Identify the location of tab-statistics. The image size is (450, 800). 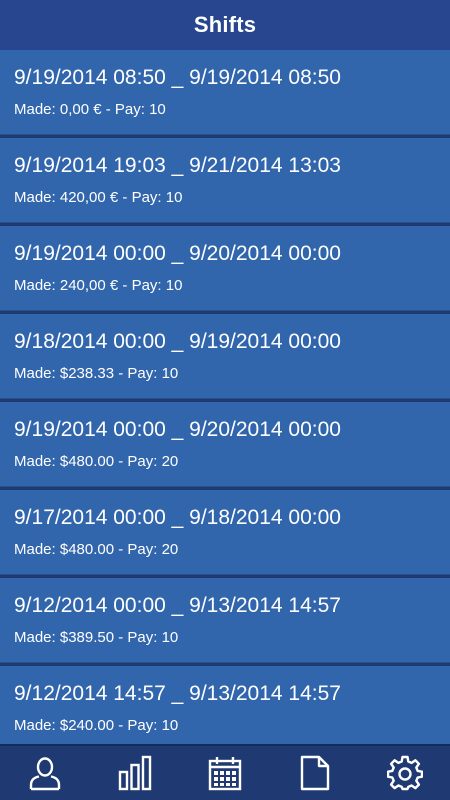
(135, 773).